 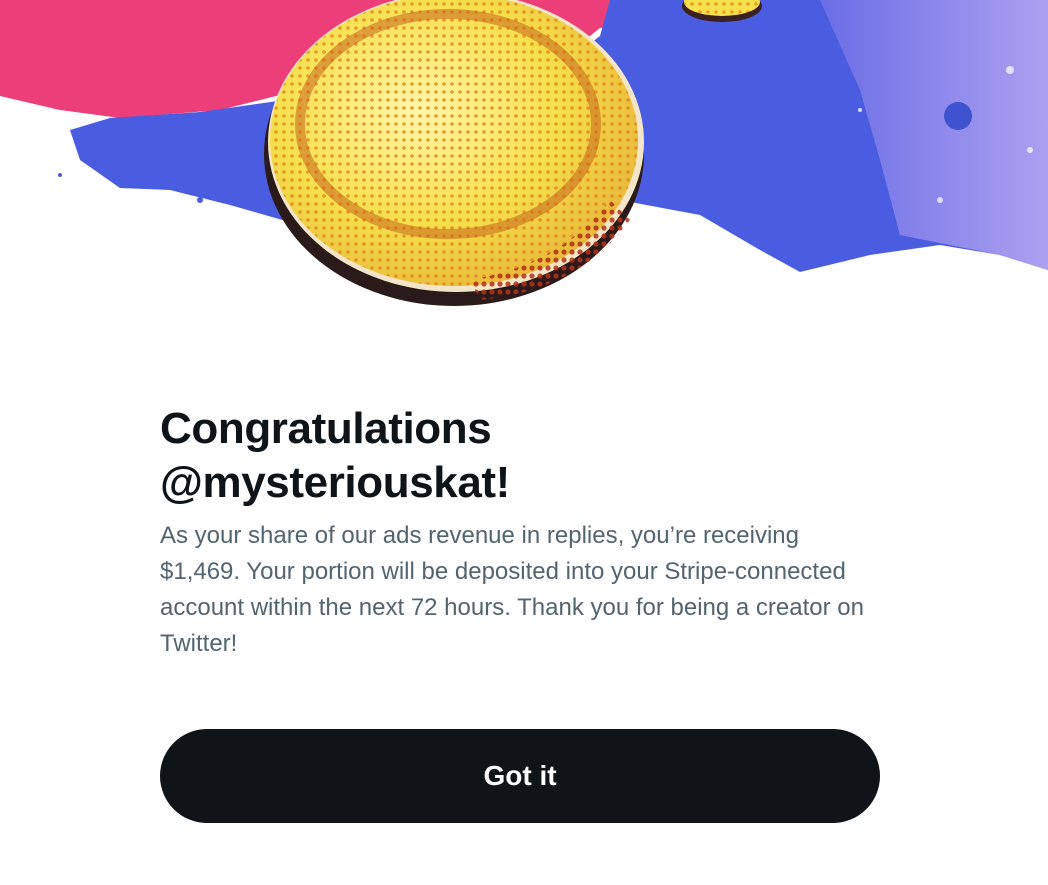 I want to click on headline-line-2: @mysteriouskat!, so click(x=335, y=482).